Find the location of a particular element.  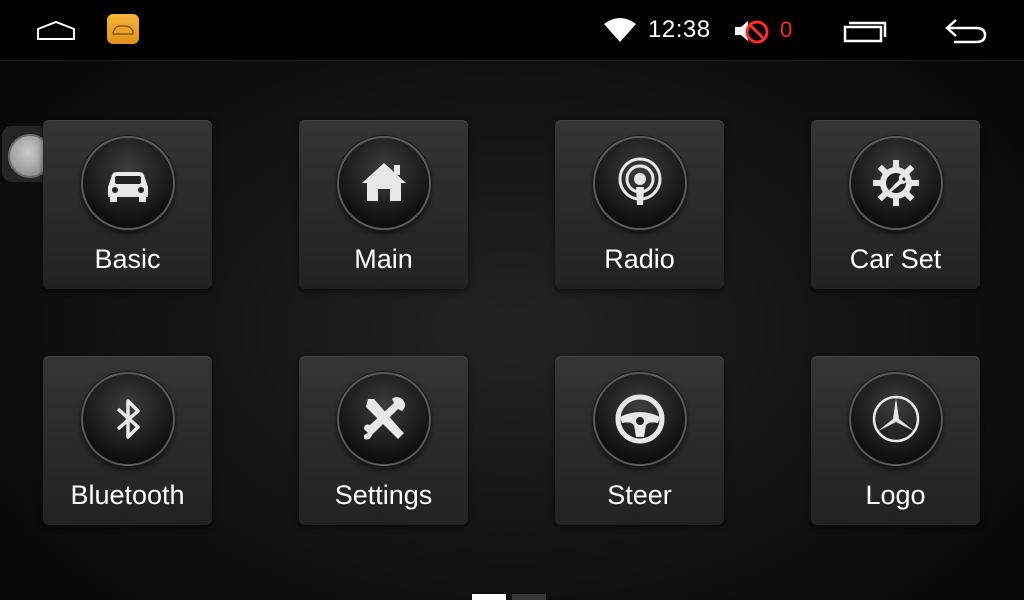

tile-settings: Settings is located at coordinates (383, 440).